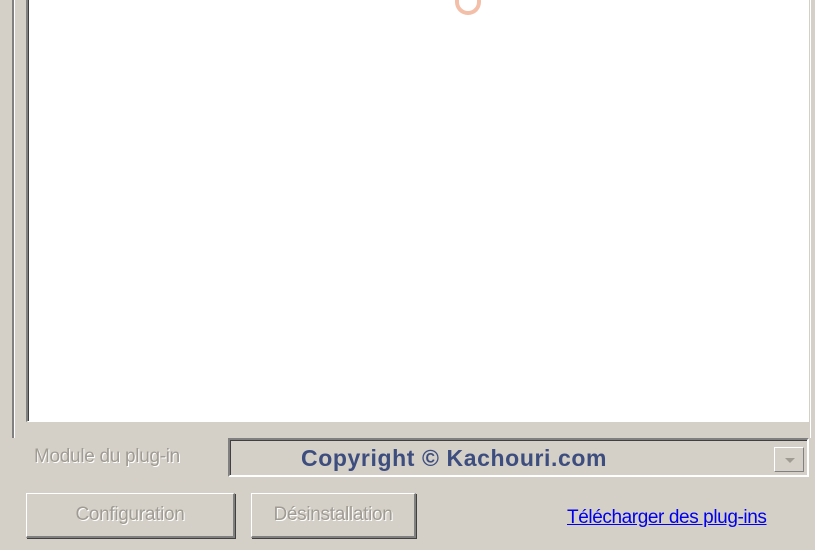 This screenshot has height=550, width=815. Describe the element at coordinates (333, 515) in the screenshot. I see `uninstall-button: Désinstallation` at that location.